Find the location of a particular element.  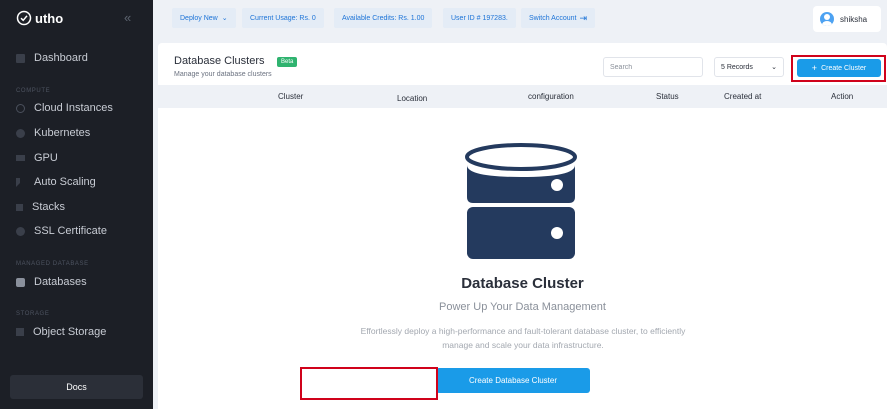

section-storage: STORAGE is located at coordinates (33, 314).